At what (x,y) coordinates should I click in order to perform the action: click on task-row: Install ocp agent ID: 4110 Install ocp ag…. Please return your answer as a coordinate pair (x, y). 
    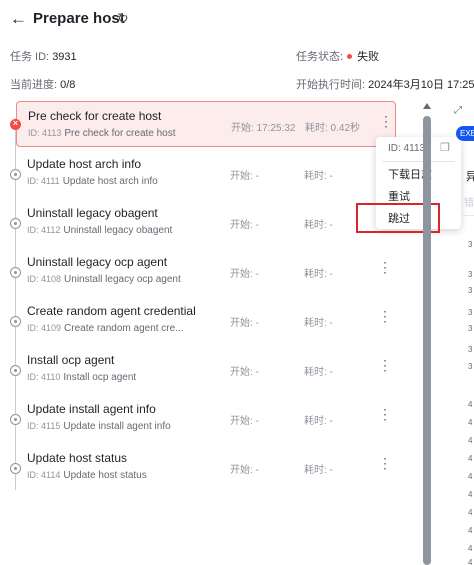
    Looking at the image, I should click on (206, 369).